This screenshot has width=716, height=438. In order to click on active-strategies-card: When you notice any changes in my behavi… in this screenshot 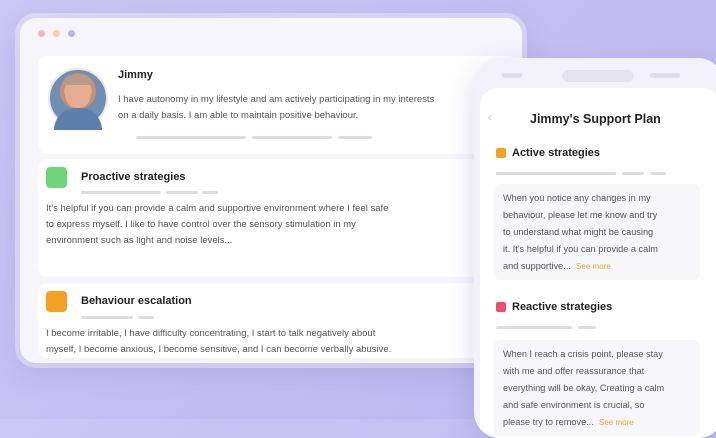, I will do `click(597, 232)`.